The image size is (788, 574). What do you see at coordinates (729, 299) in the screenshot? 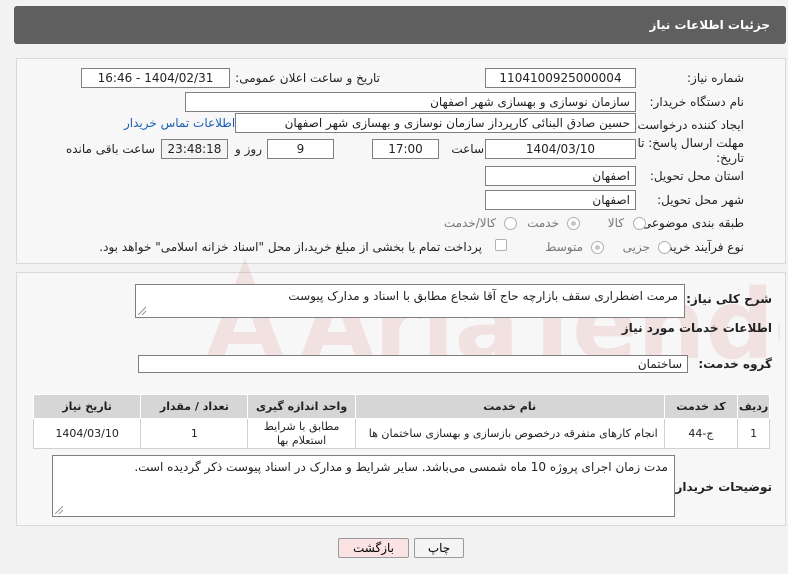
I see `summary-label: شرح کلی نیاز:` at bounding box center [729, 299].